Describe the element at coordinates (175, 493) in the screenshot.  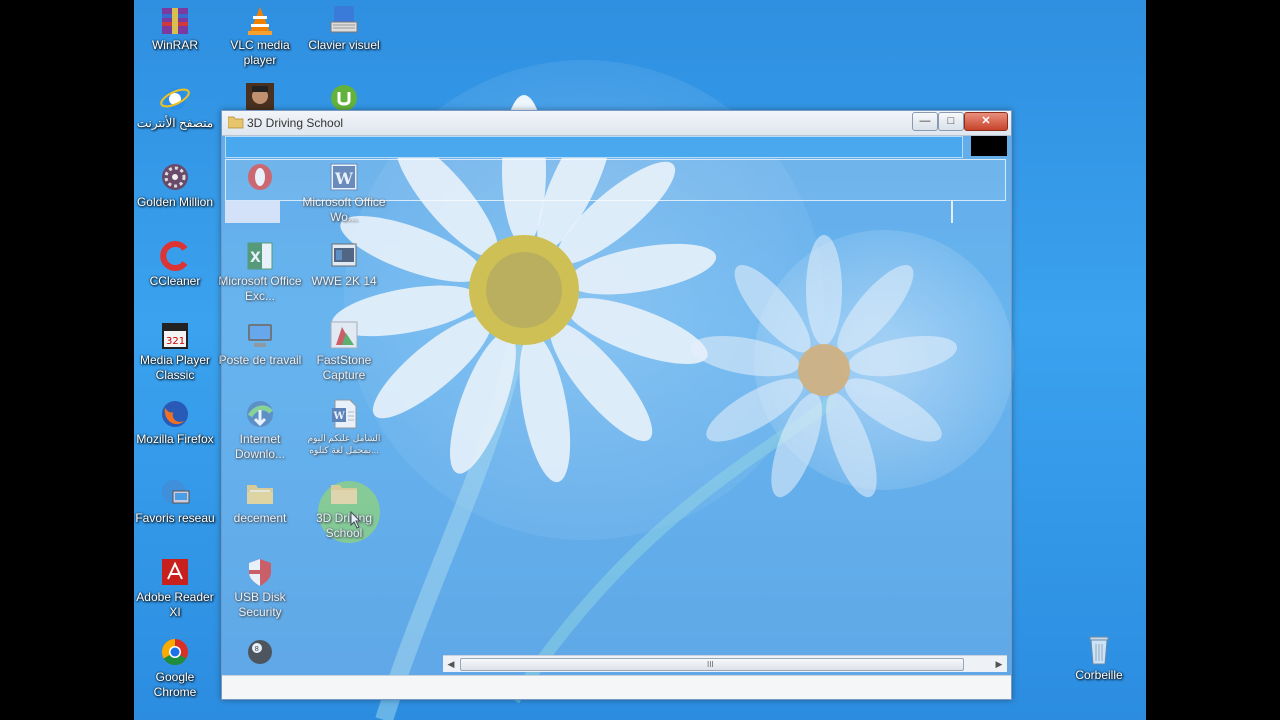
I see `network-icon` at that location.